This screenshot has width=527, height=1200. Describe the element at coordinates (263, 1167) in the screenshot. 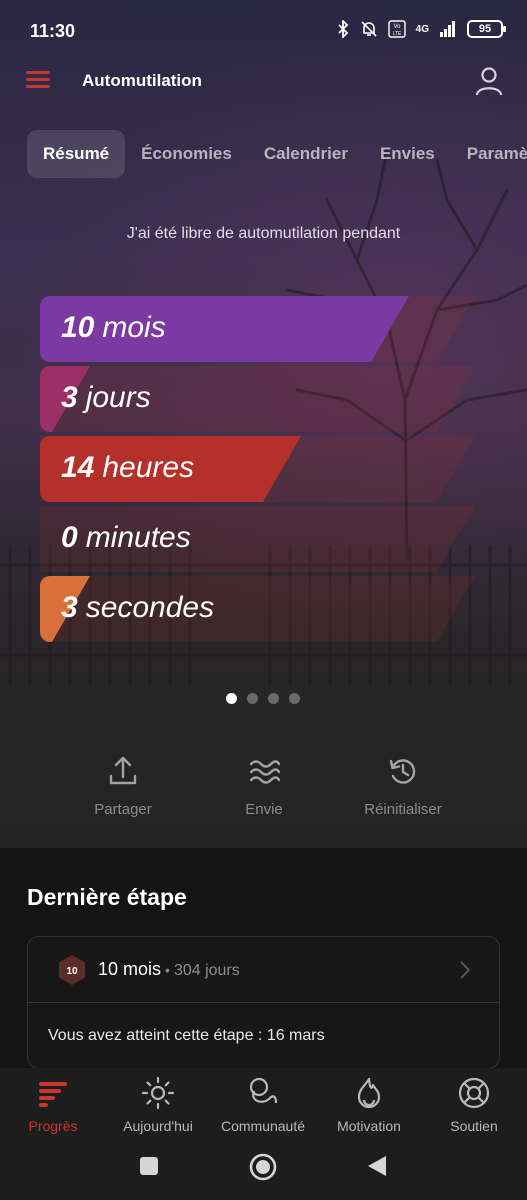

I see `home-circle-icon` at that location.